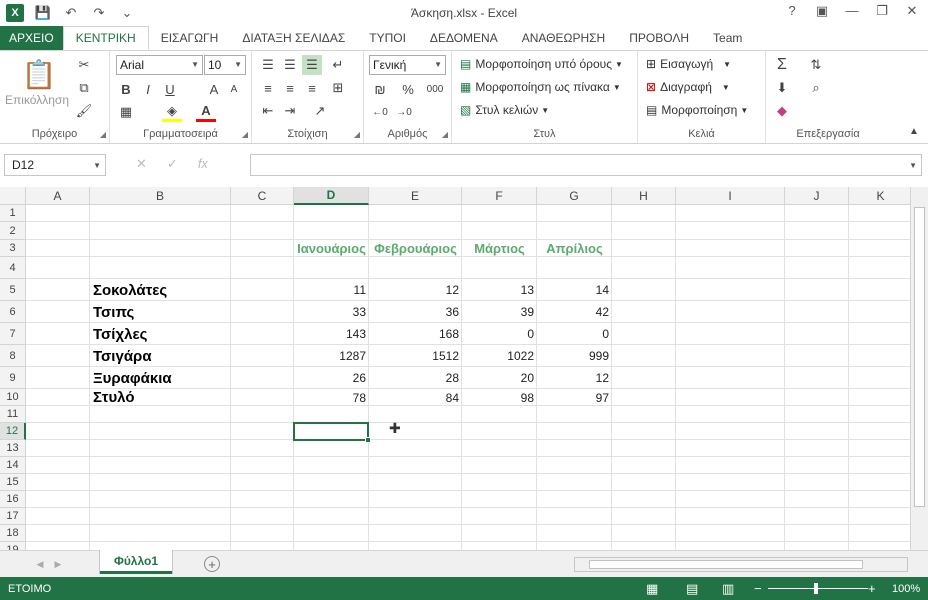  Describe the element at coordinates (697, 110) in the screenshot. I see `format-cells-button: ▤ Μορφοποίηση ▼` at that location.